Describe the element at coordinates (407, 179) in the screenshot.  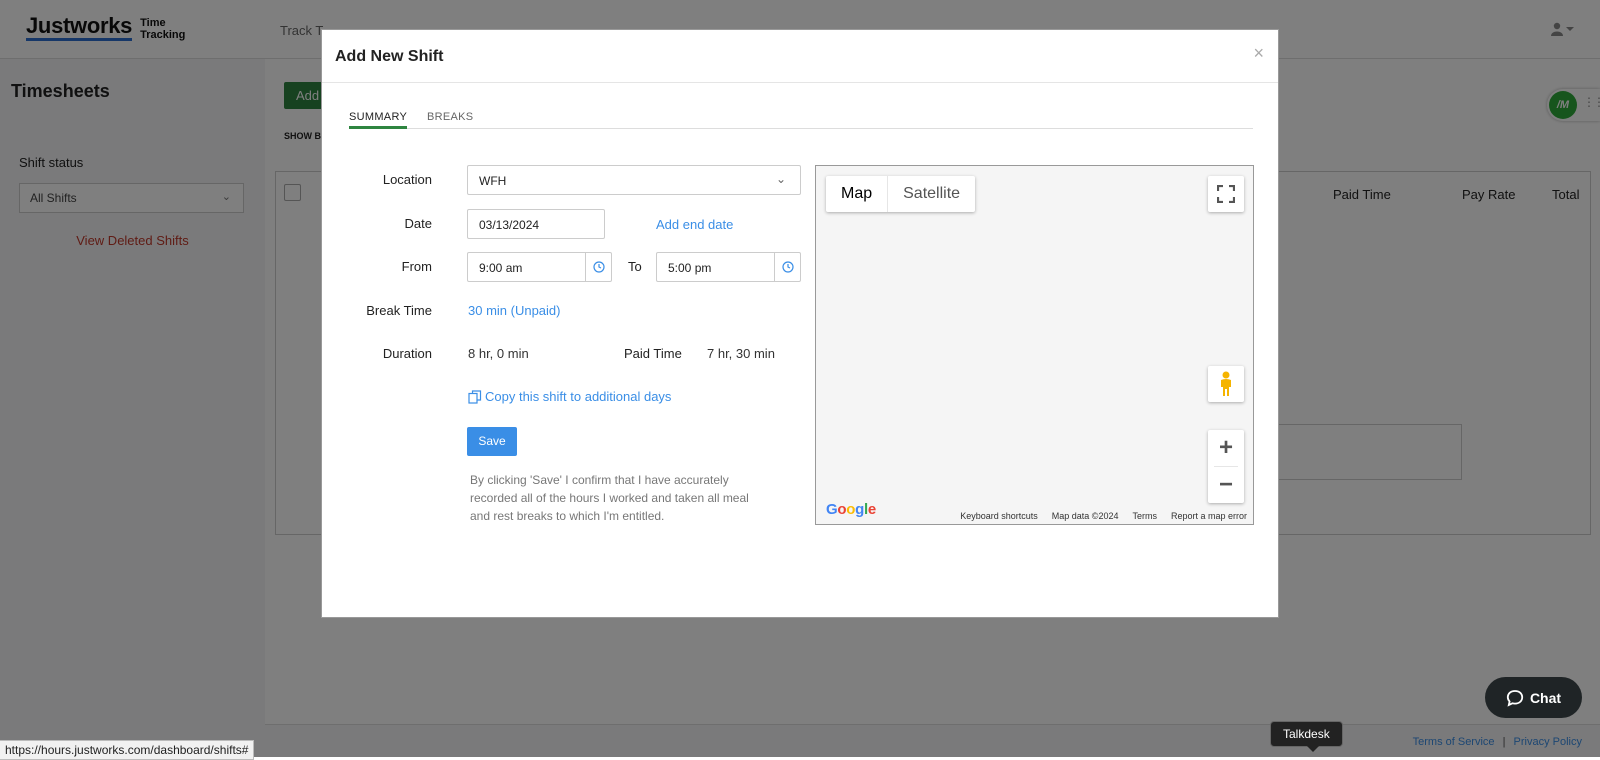
I see `location-label: Location` at that location.